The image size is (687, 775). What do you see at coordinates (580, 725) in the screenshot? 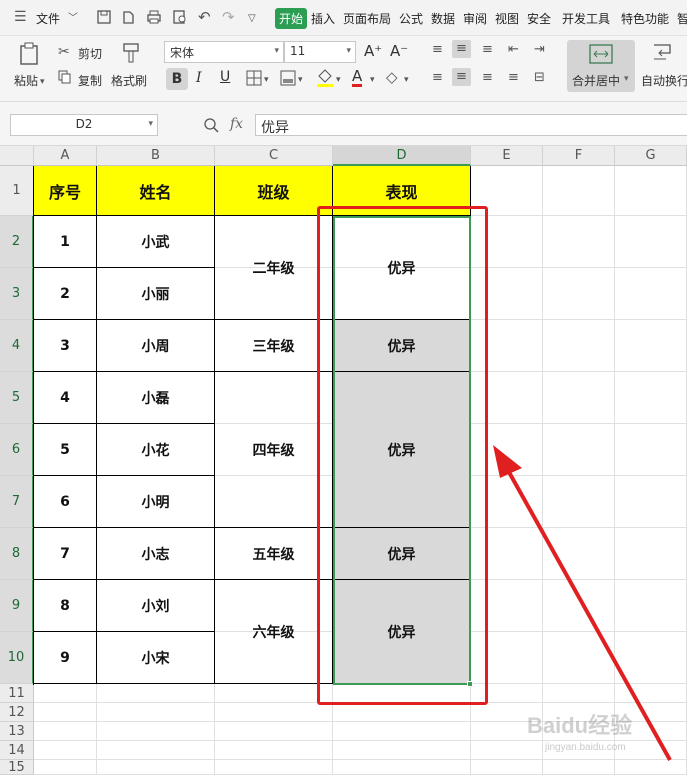
I see `watermark-brand: Baidu经验` at bounding box center [580, 725].